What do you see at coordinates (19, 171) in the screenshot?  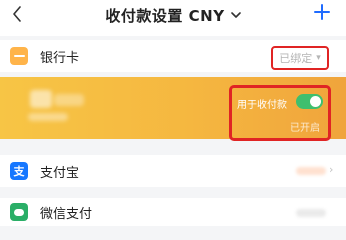 I see `alipay-icon: 支` at bounding box center [19, 171].